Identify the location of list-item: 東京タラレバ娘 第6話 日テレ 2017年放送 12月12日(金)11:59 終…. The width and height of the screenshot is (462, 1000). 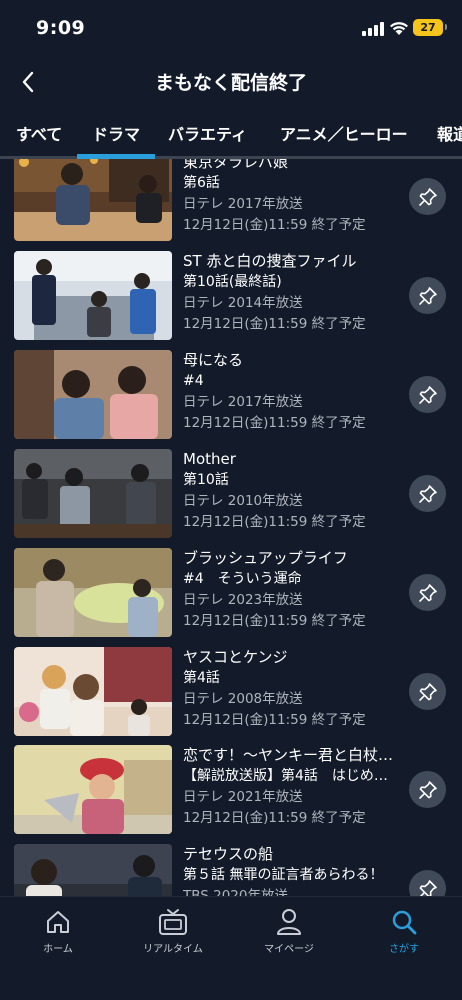
(231, 201).